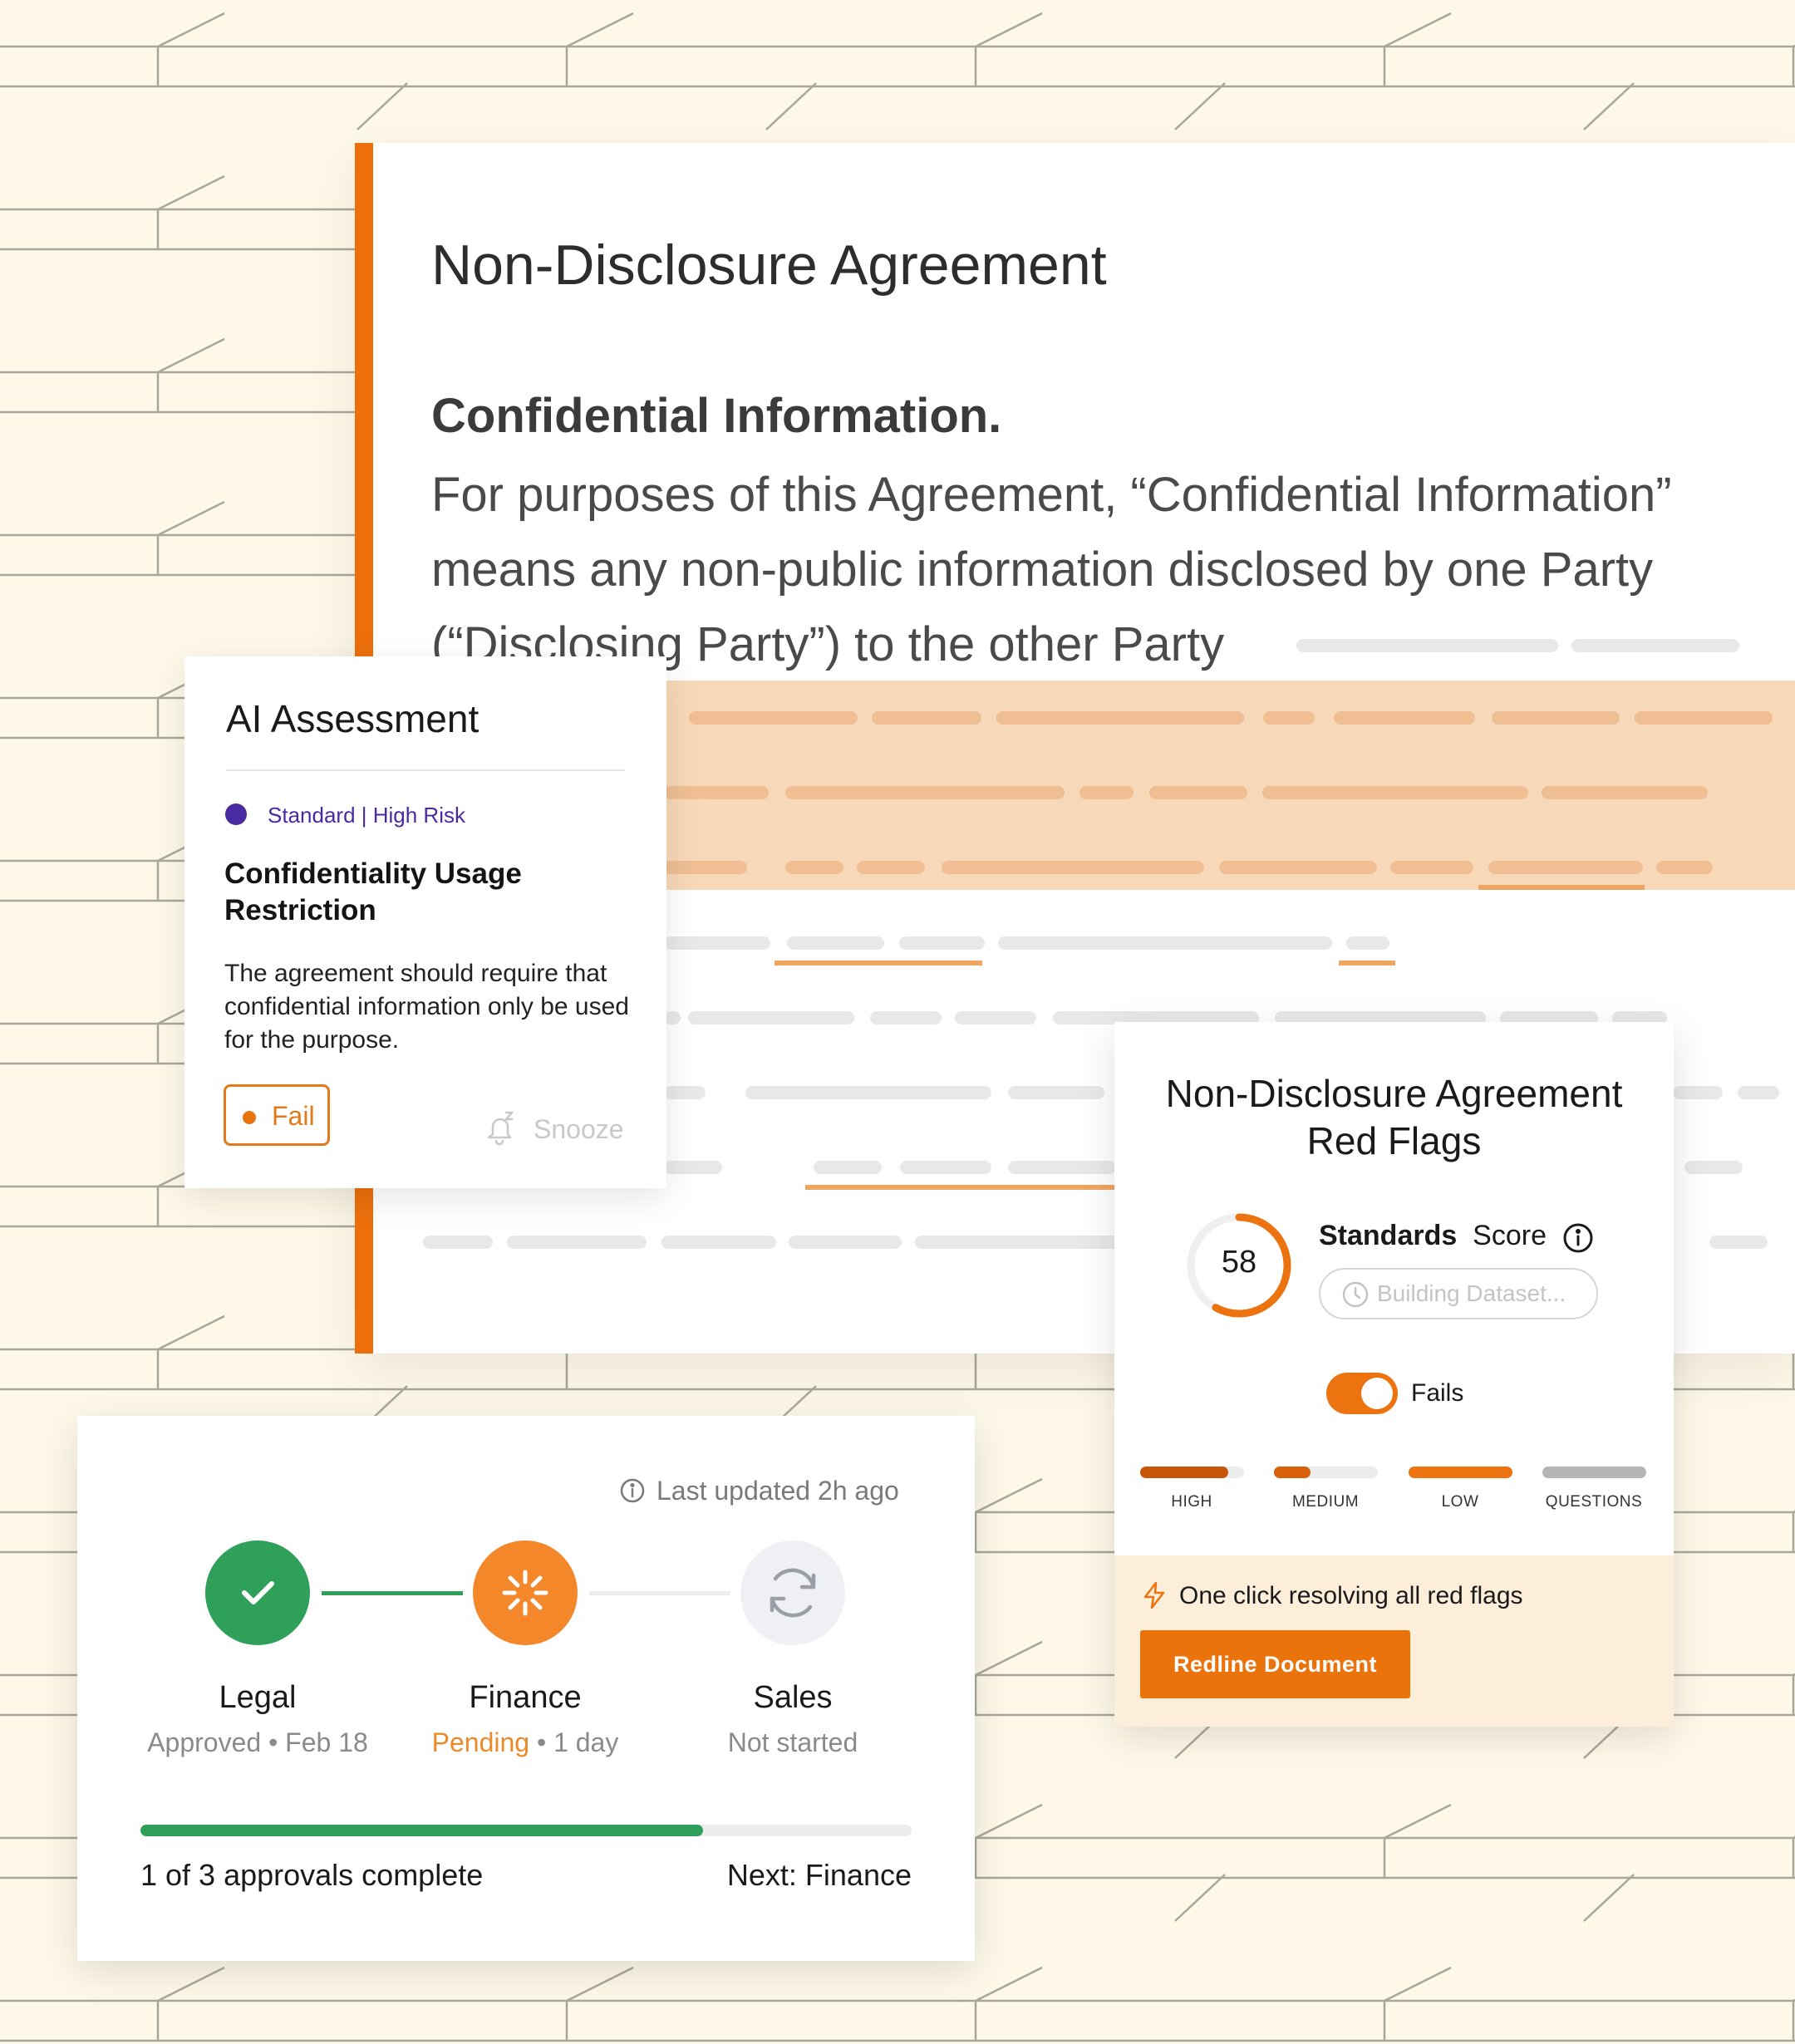  I want to click on last-updated-label: Last updated 2h ago, so click(778, 1491).